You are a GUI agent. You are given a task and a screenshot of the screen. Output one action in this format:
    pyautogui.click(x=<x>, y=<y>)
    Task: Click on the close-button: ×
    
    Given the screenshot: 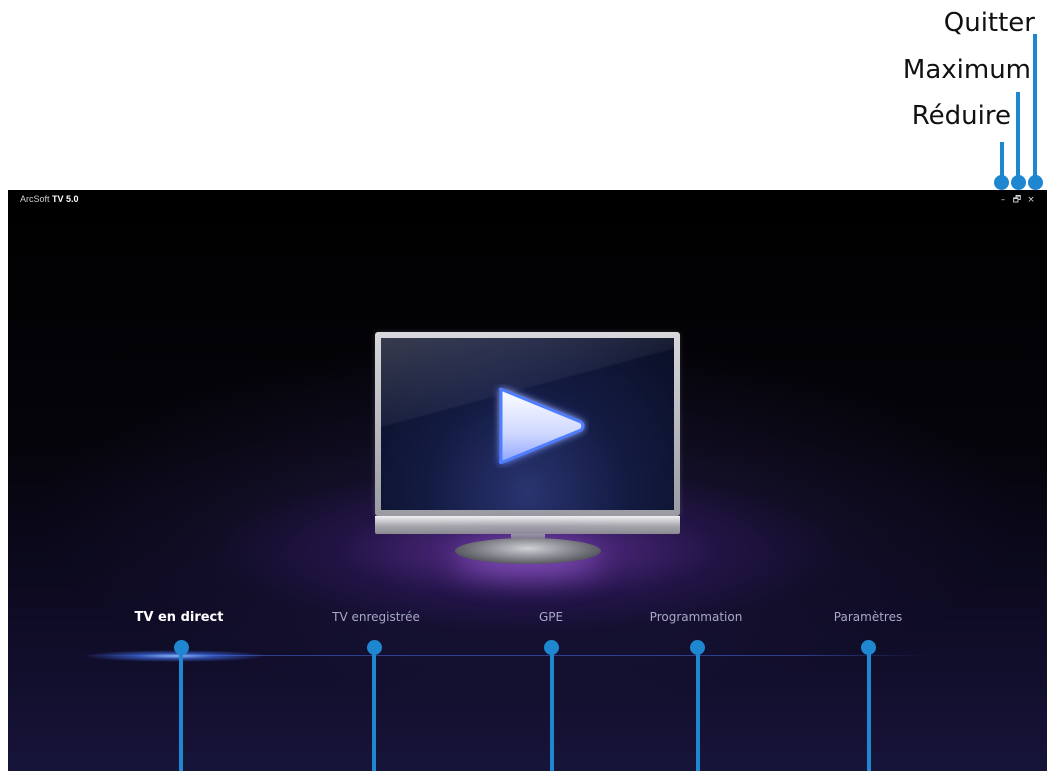 What is the action you would take?
    pyautogui.click(x=1031, y=200)
    